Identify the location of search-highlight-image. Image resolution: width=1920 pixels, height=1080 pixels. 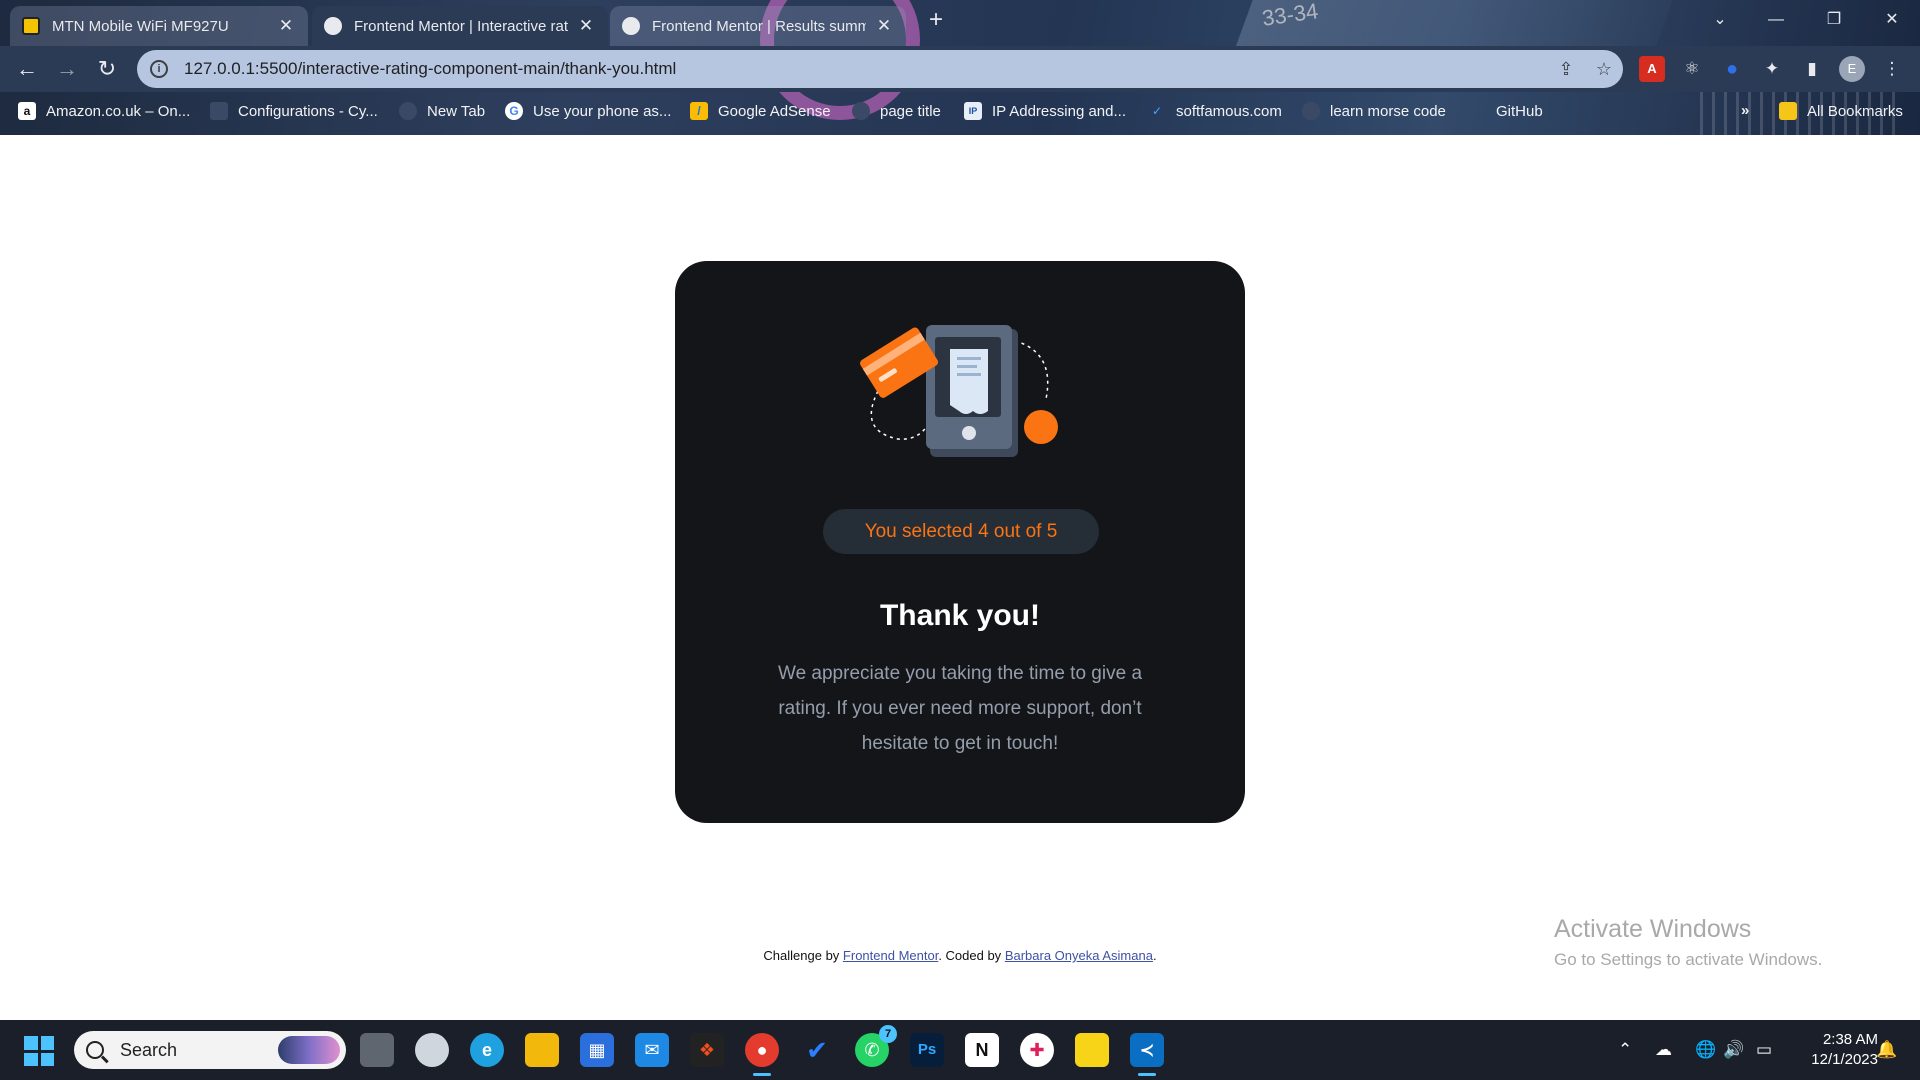
(309, 1050).